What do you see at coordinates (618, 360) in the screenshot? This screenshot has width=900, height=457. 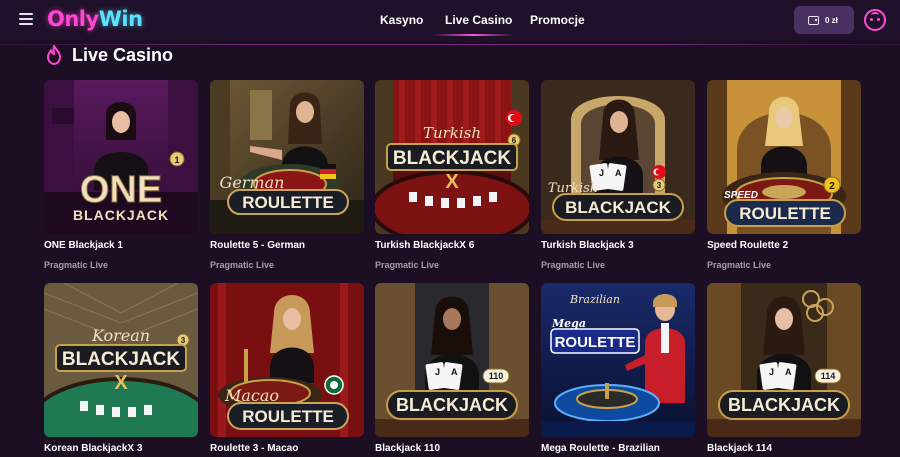 I see `game-thumbnail: Brazilian Mega ROULETTE` at bounding box center [618, 360].